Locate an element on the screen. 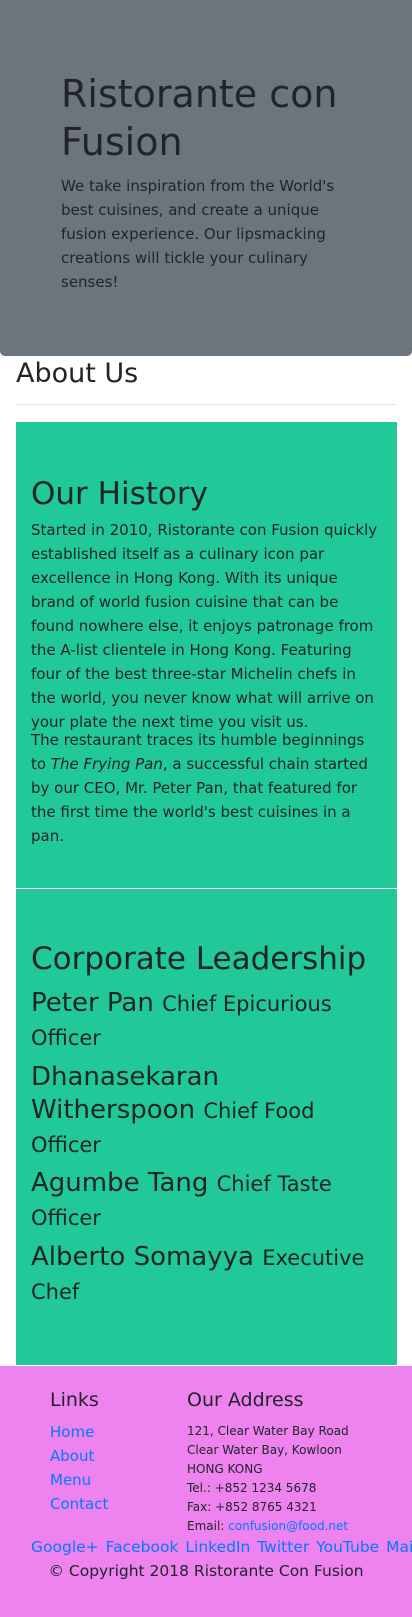  email-link: confusion@food.net is located at coordinates (288, 1526).